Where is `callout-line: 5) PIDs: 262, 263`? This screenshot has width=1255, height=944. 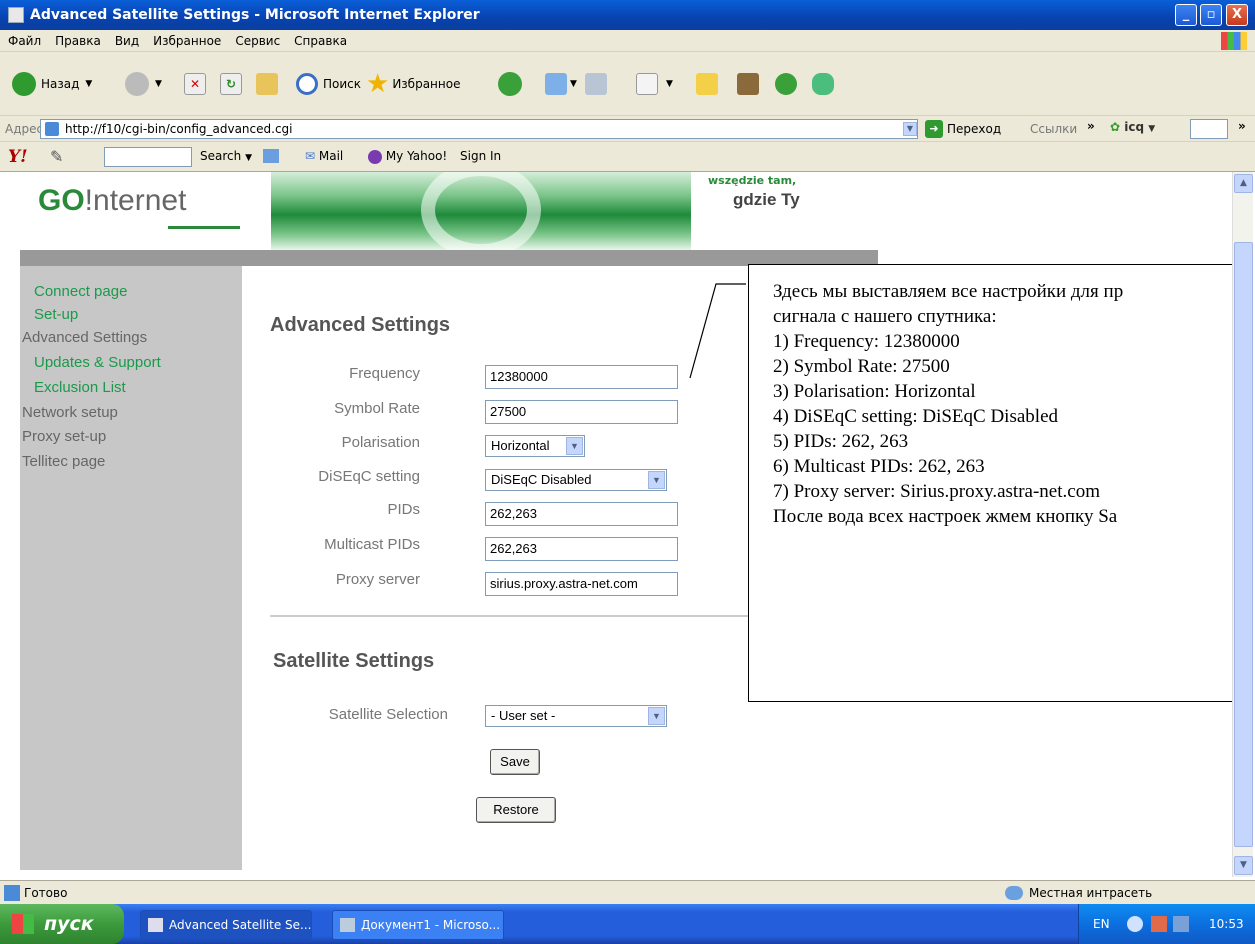
callout-line: 5) PIDs: 262, 263 is located at coordinates (841, 441).